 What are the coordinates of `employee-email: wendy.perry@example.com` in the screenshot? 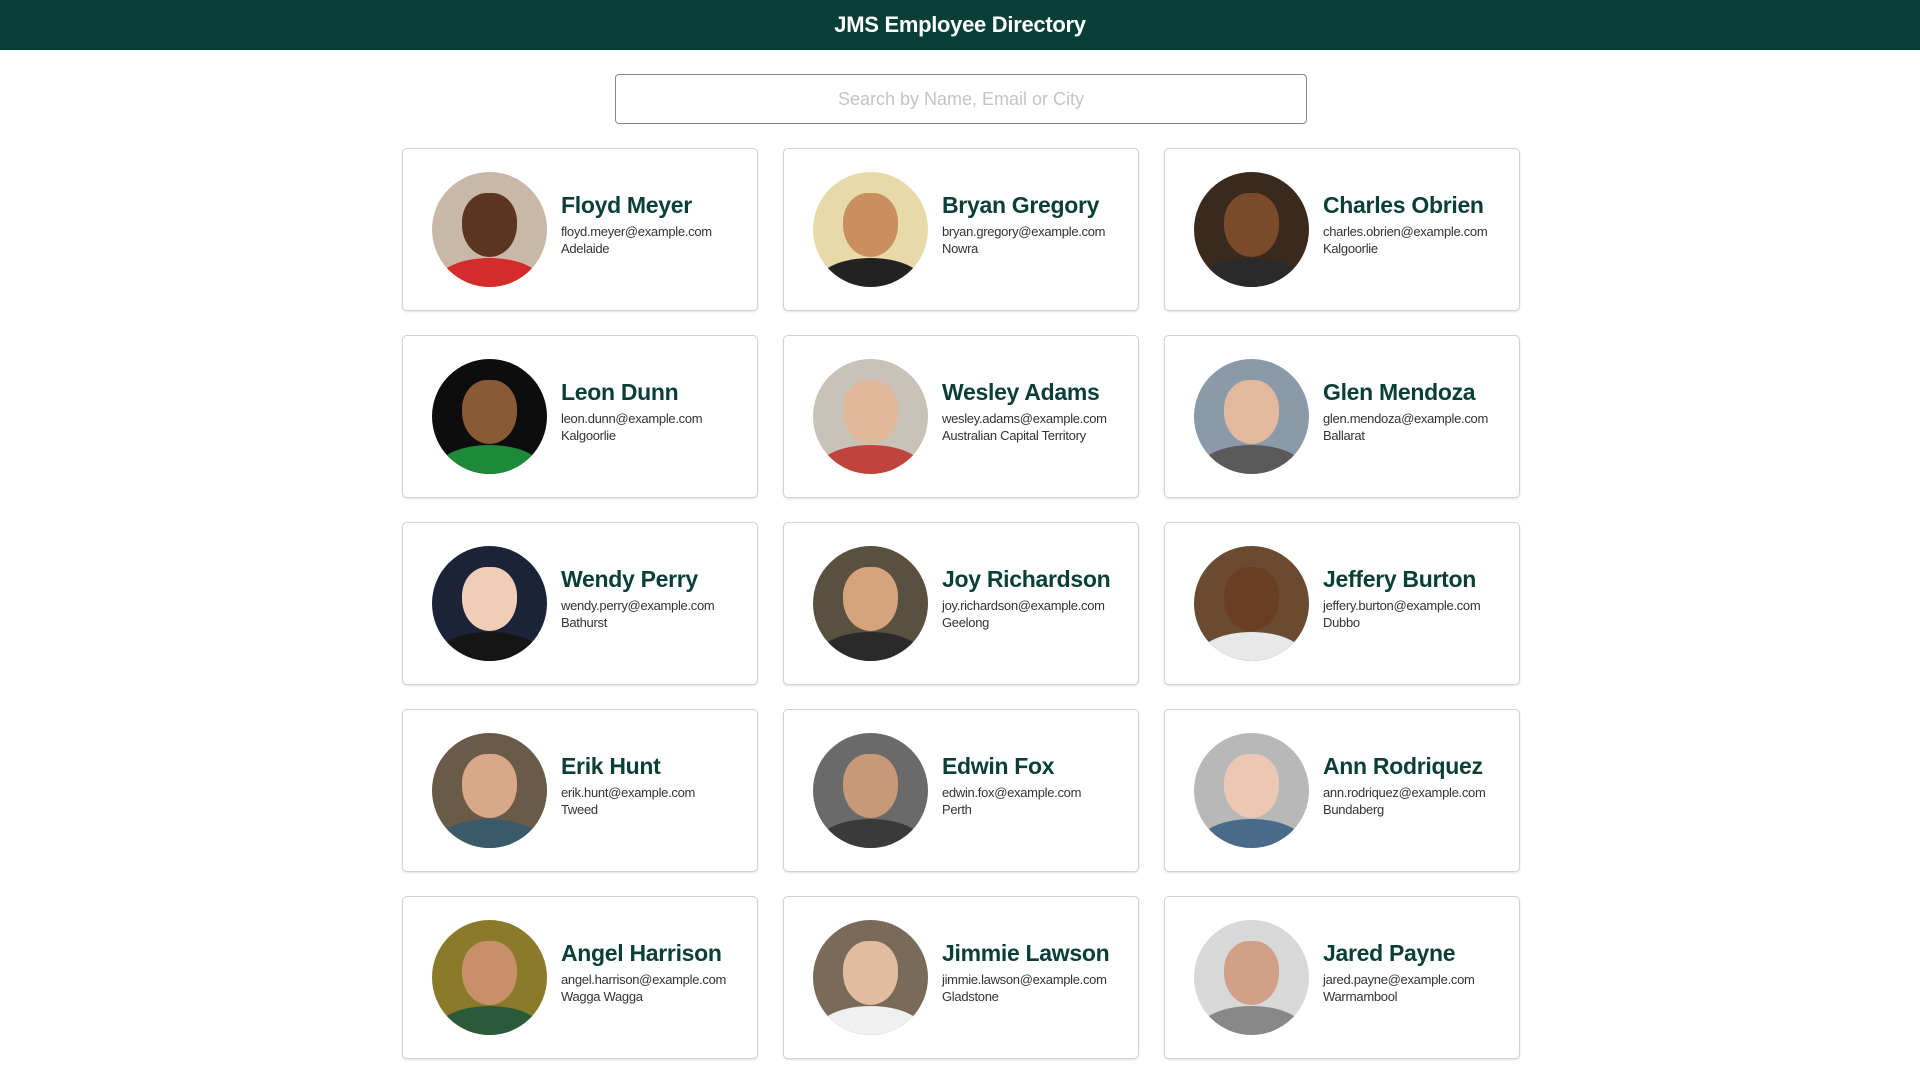 It's located at (638, 605).